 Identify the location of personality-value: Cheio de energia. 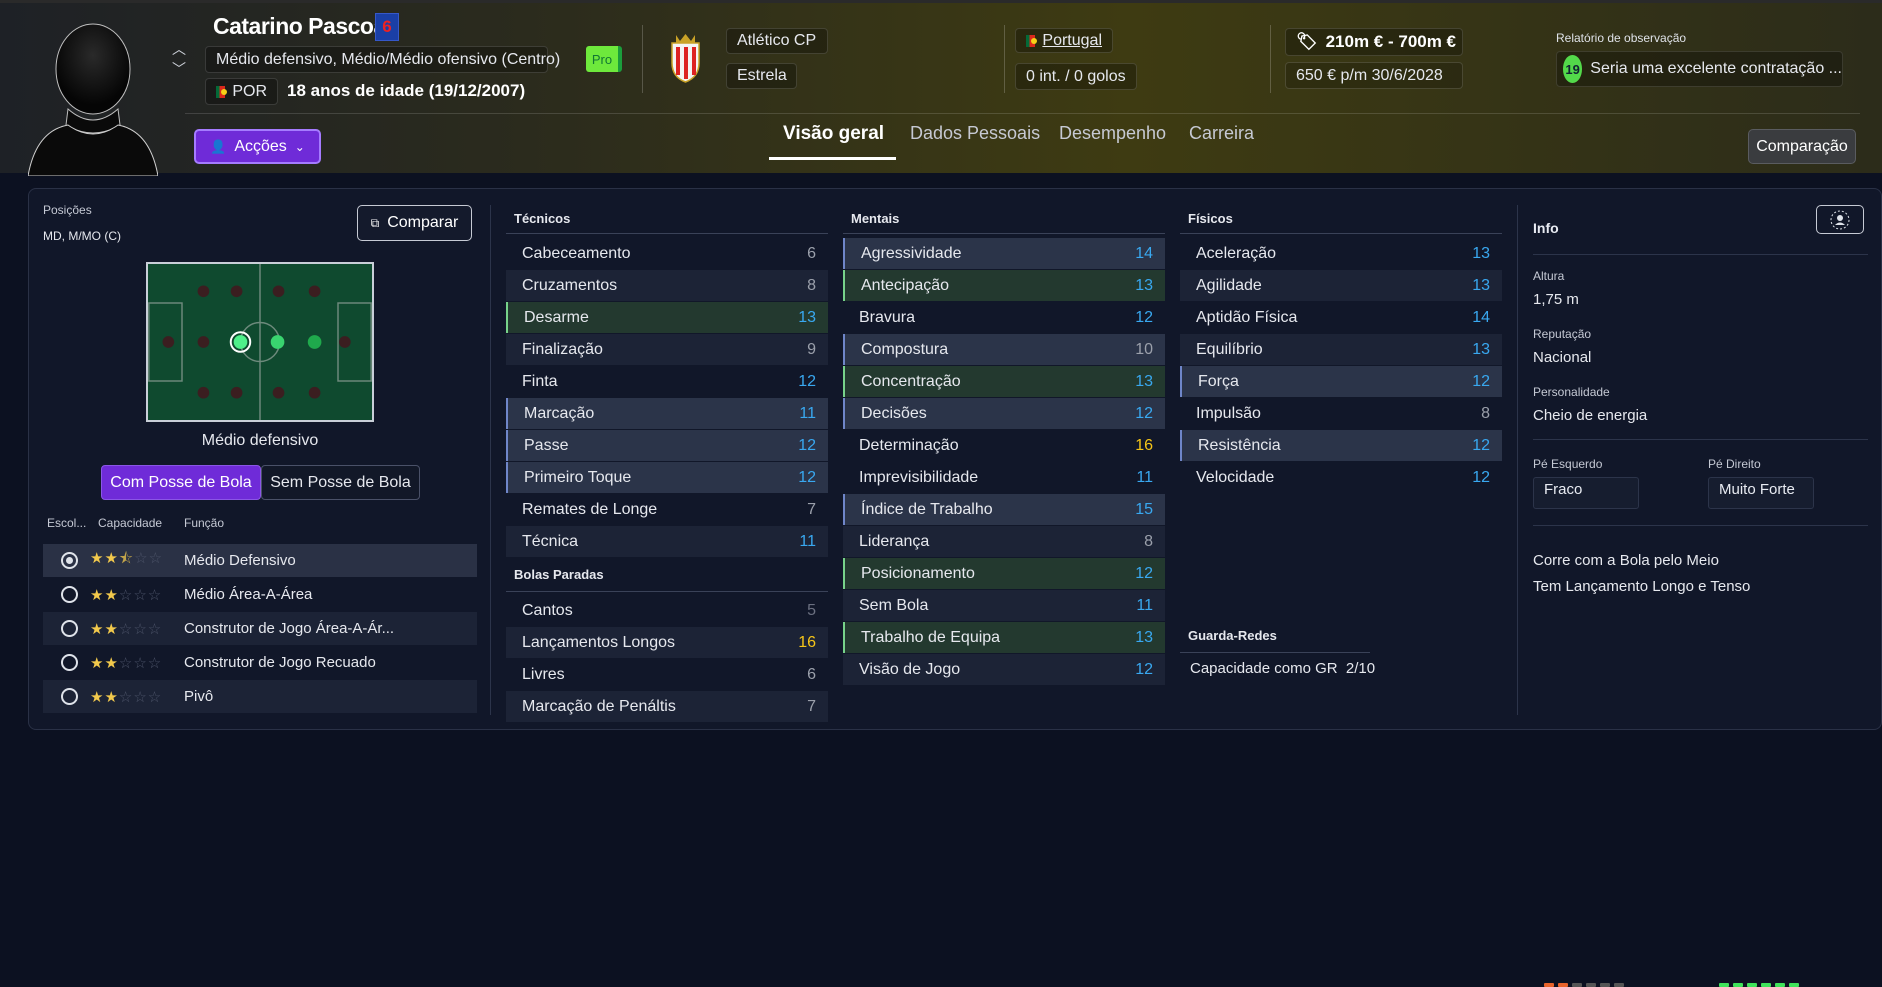
(1590, 415).